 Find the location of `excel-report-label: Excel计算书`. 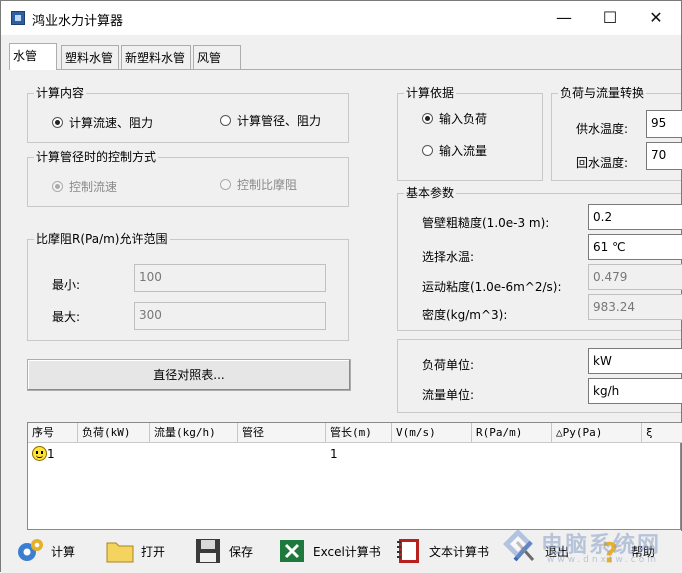

excel-report-label: Excel计算书 is located at coordinates (347, 551).